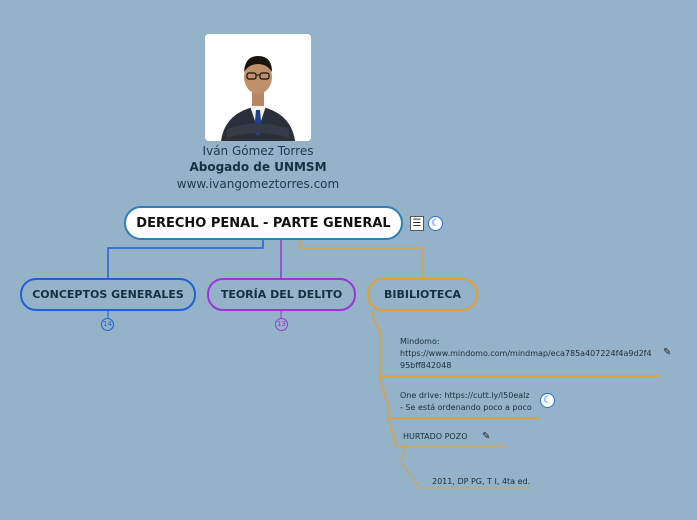 The image size is (697, 520). What do you see at coordinates (481, 482) in the screenshot?
I see `subtopic-hurtado-reference: 2011, DP PG, T I, 4ta ed.` at bounding box center [481, 482].